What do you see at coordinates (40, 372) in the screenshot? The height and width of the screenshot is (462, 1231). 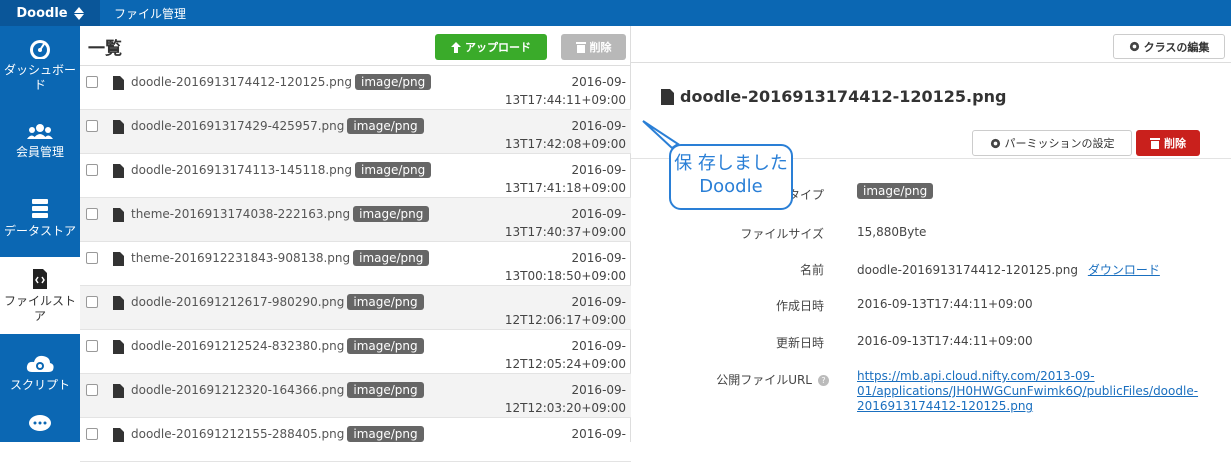 I see `sidebar-item-script: スクリプト` at bounding box center [40, 372].